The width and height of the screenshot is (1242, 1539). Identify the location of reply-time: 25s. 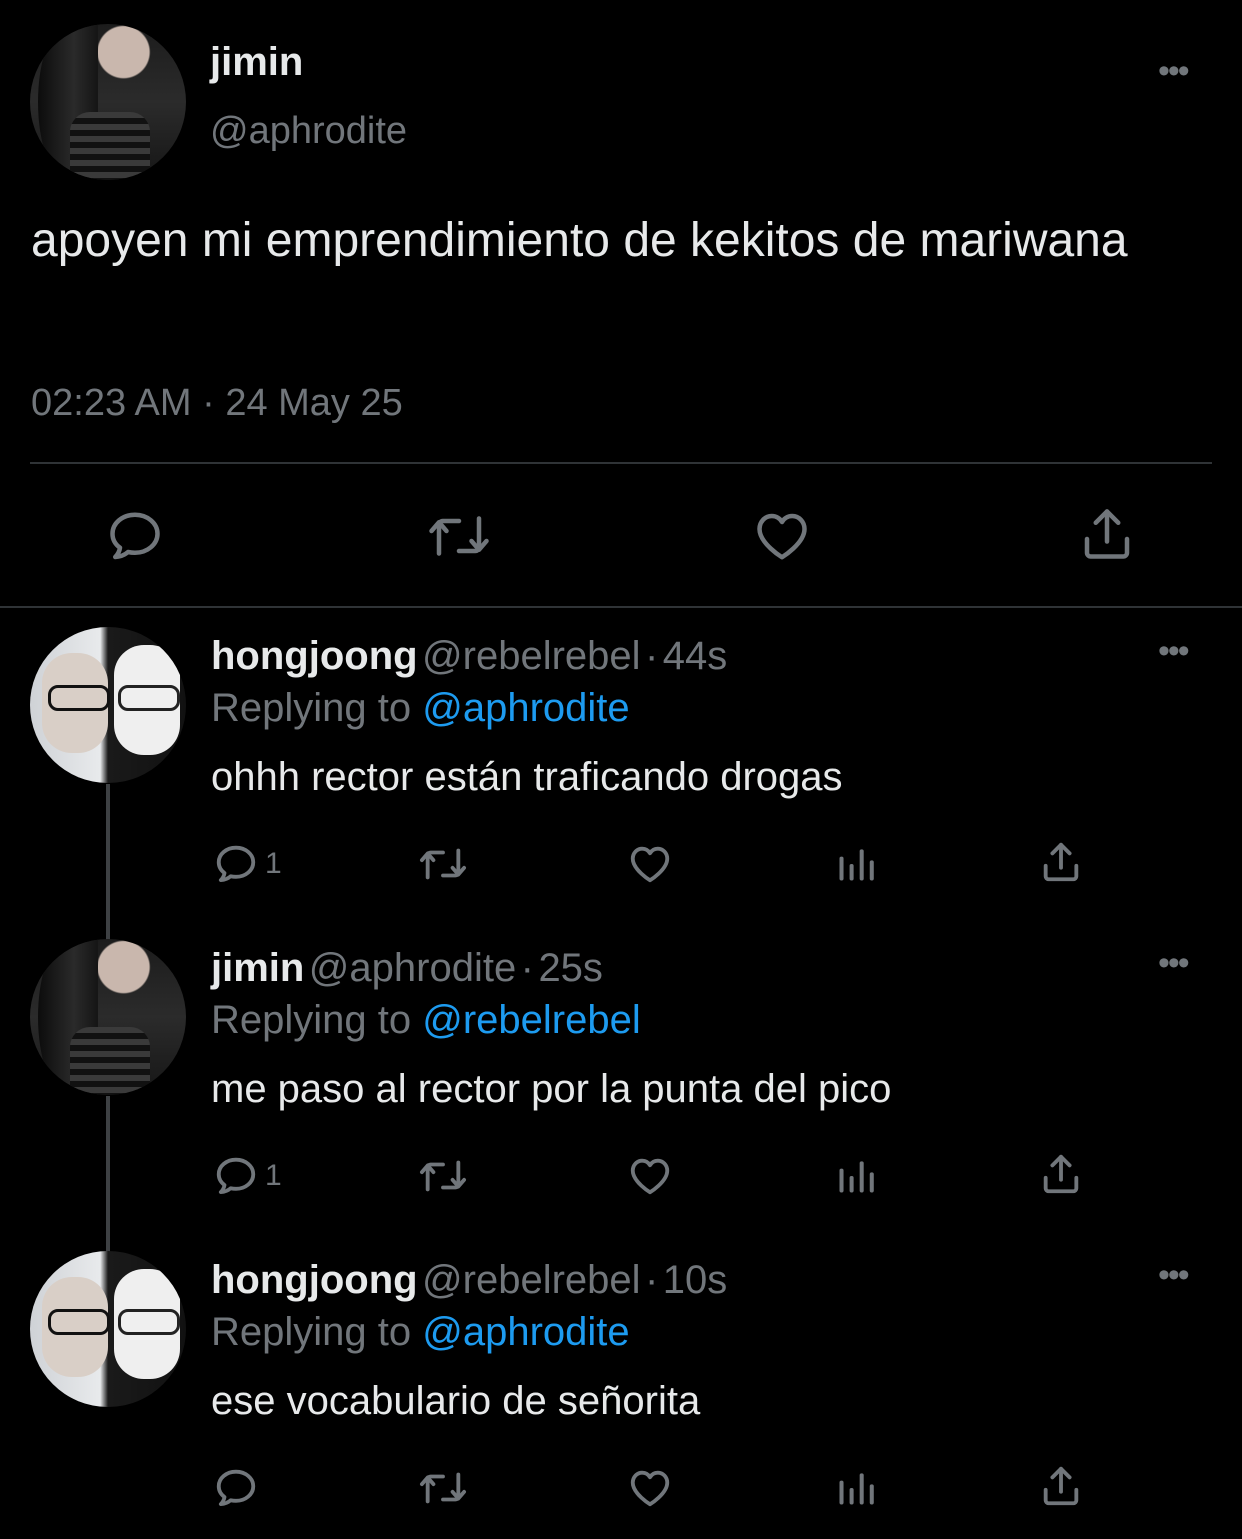
(570, 968).